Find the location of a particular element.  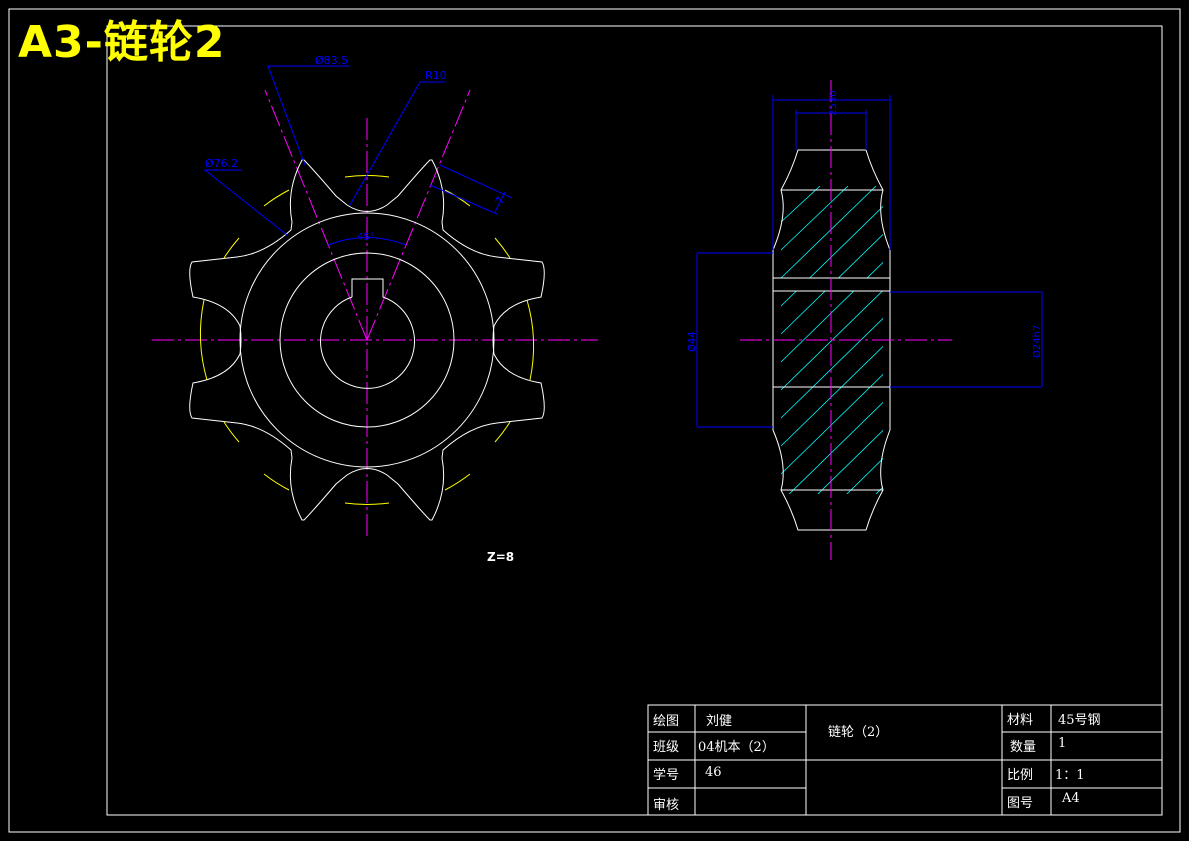

sheet-value: A4 is located at coordinates (1071, 798).